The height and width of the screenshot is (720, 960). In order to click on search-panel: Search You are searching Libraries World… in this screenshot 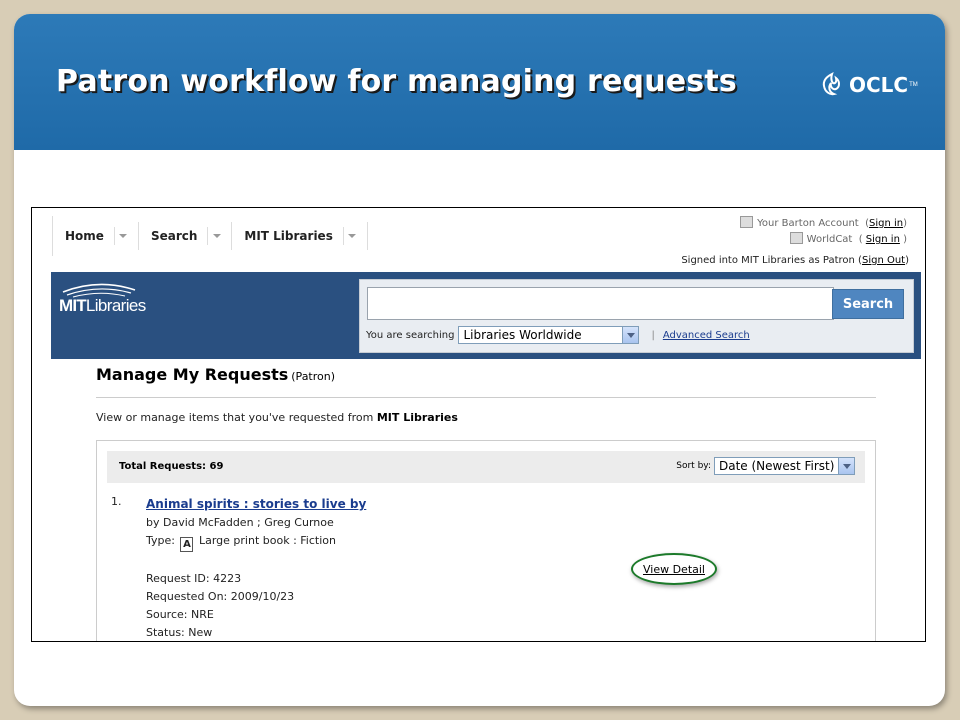, I will do `click(636, 316)`.